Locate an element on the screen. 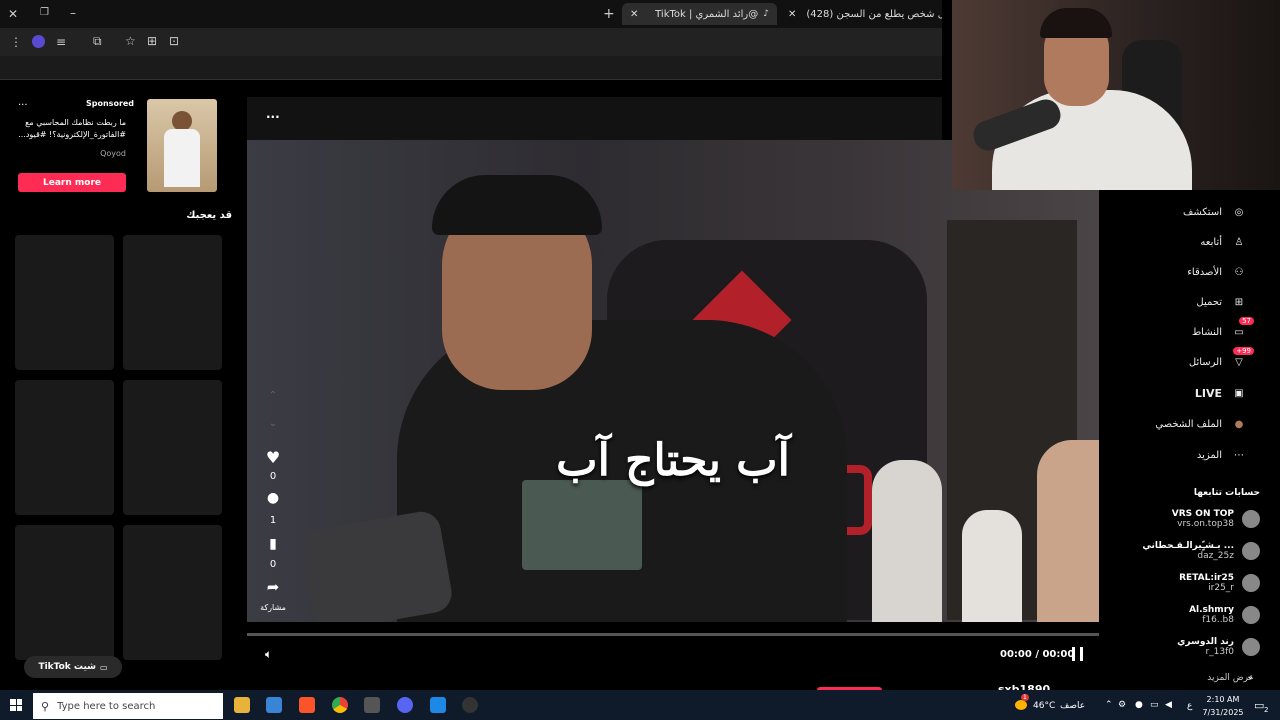  learn-more-button: Learn more is located at coordinates (72, 182).